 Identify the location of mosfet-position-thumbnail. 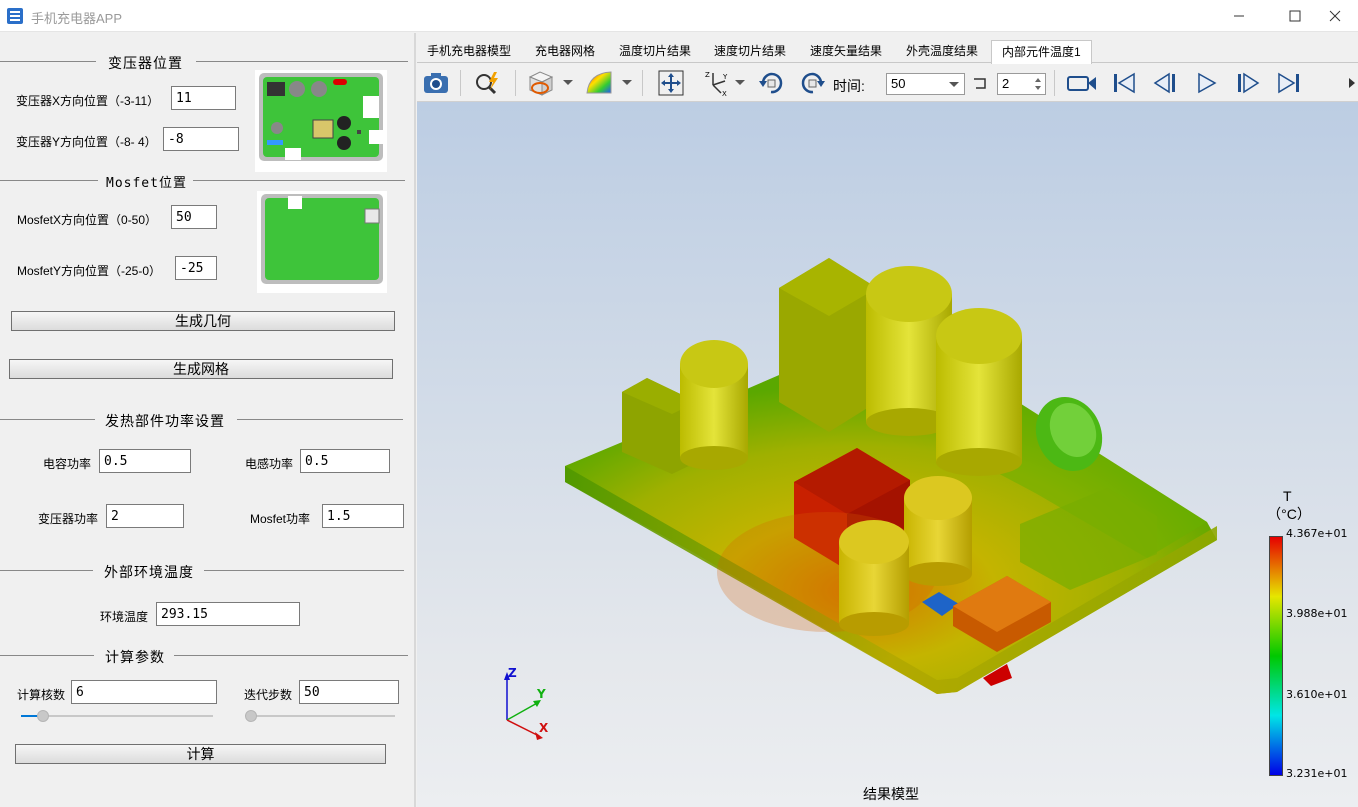
(322, 242).